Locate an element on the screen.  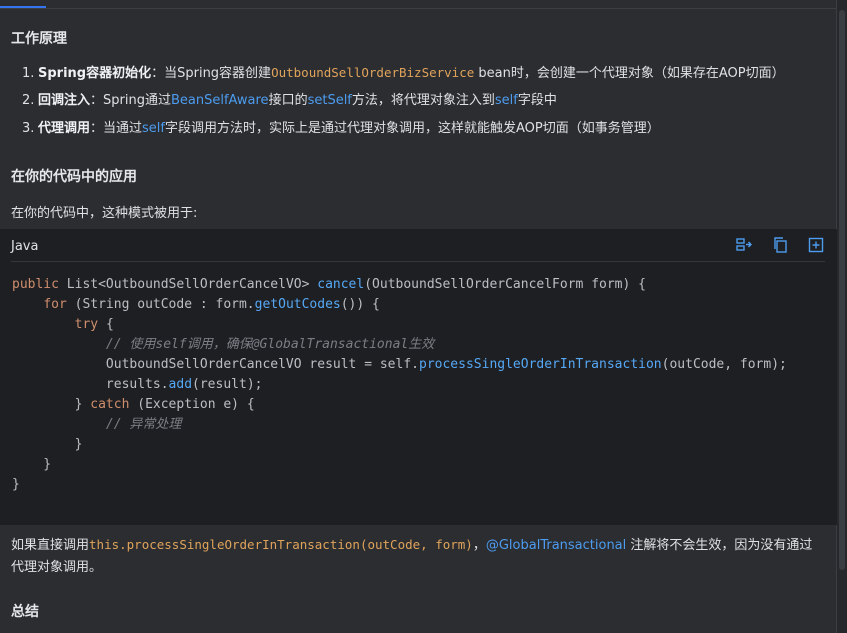
item-text: 接口的 is located at coordinates (288, 100).